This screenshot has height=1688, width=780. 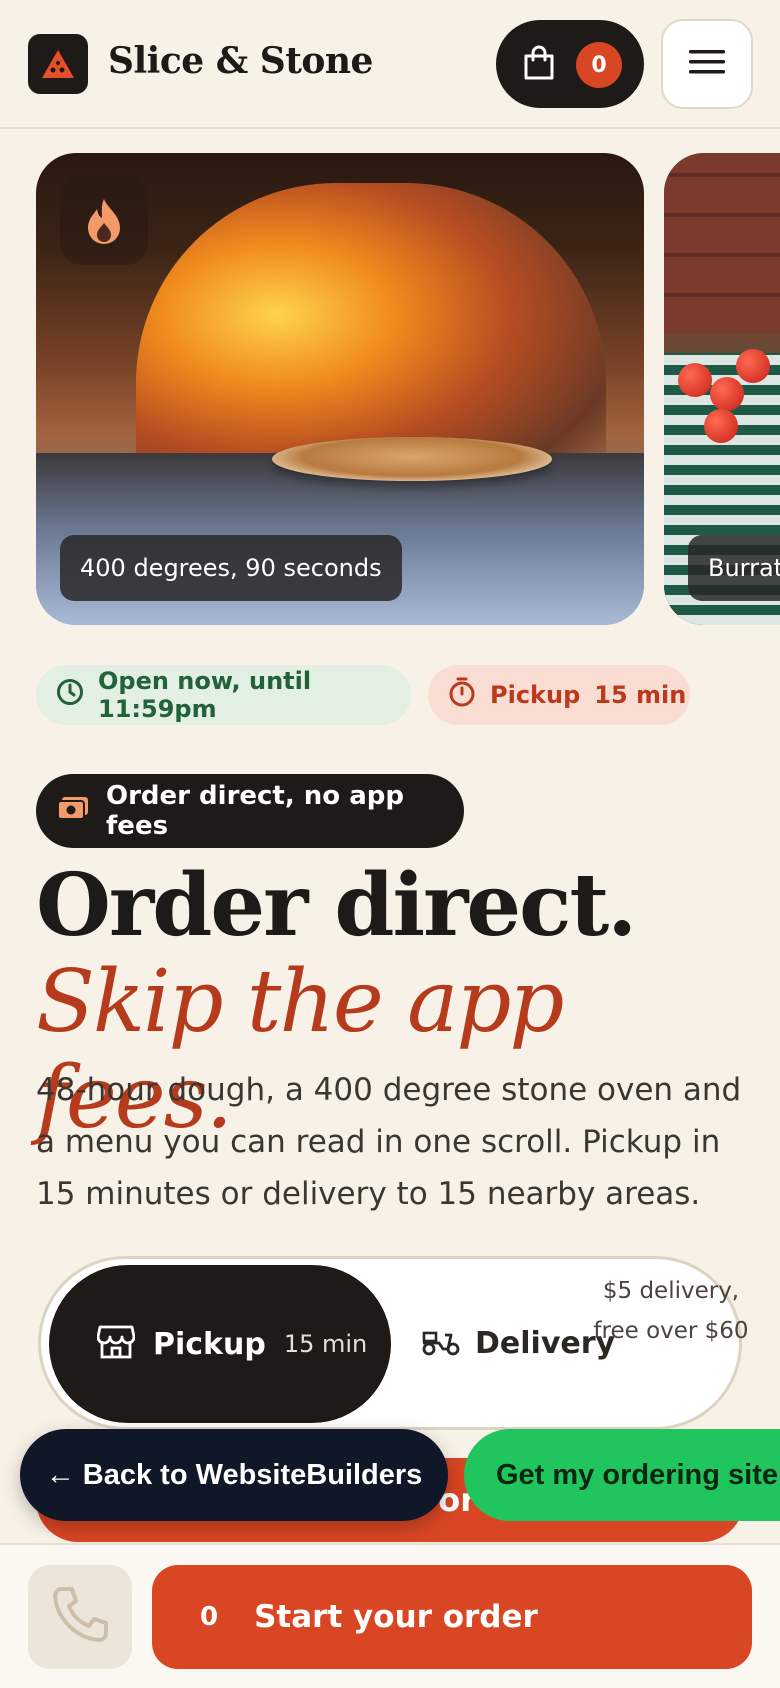 I want to click on pickup-time-pill: Pickup 15 min, so click(x=559, y=695).